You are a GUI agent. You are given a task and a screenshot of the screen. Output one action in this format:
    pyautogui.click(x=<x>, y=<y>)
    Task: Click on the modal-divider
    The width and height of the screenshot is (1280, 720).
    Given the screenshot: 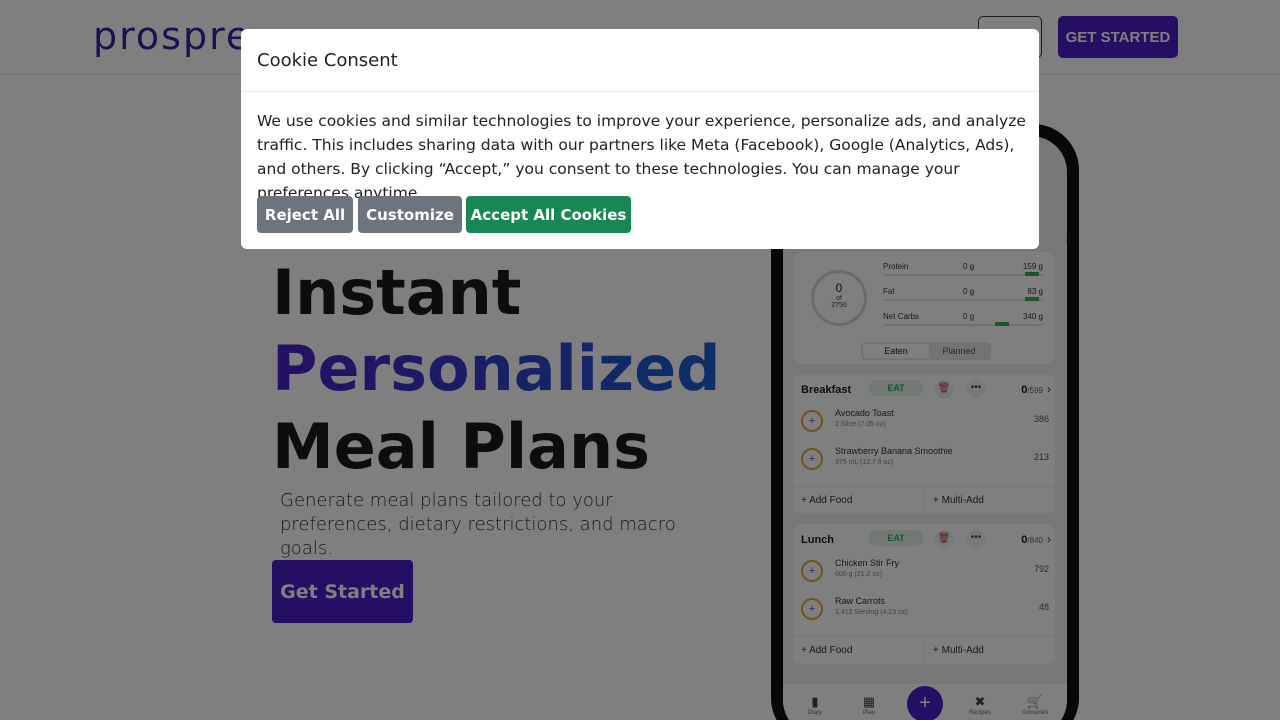 What is the action you would take?
    pyautogui.click(x=640, y=91)
    